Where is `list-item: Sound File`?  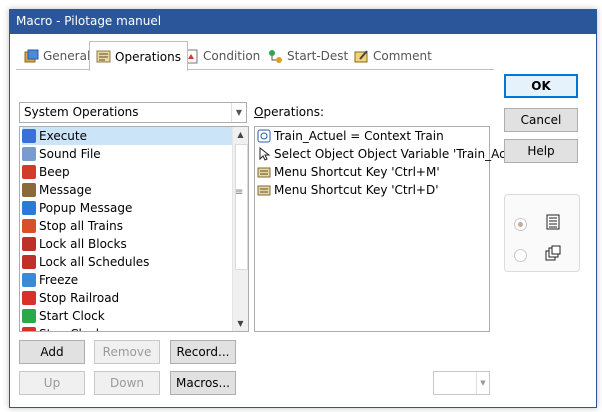
list-item: Sound File is located at coordinates (127, 154).